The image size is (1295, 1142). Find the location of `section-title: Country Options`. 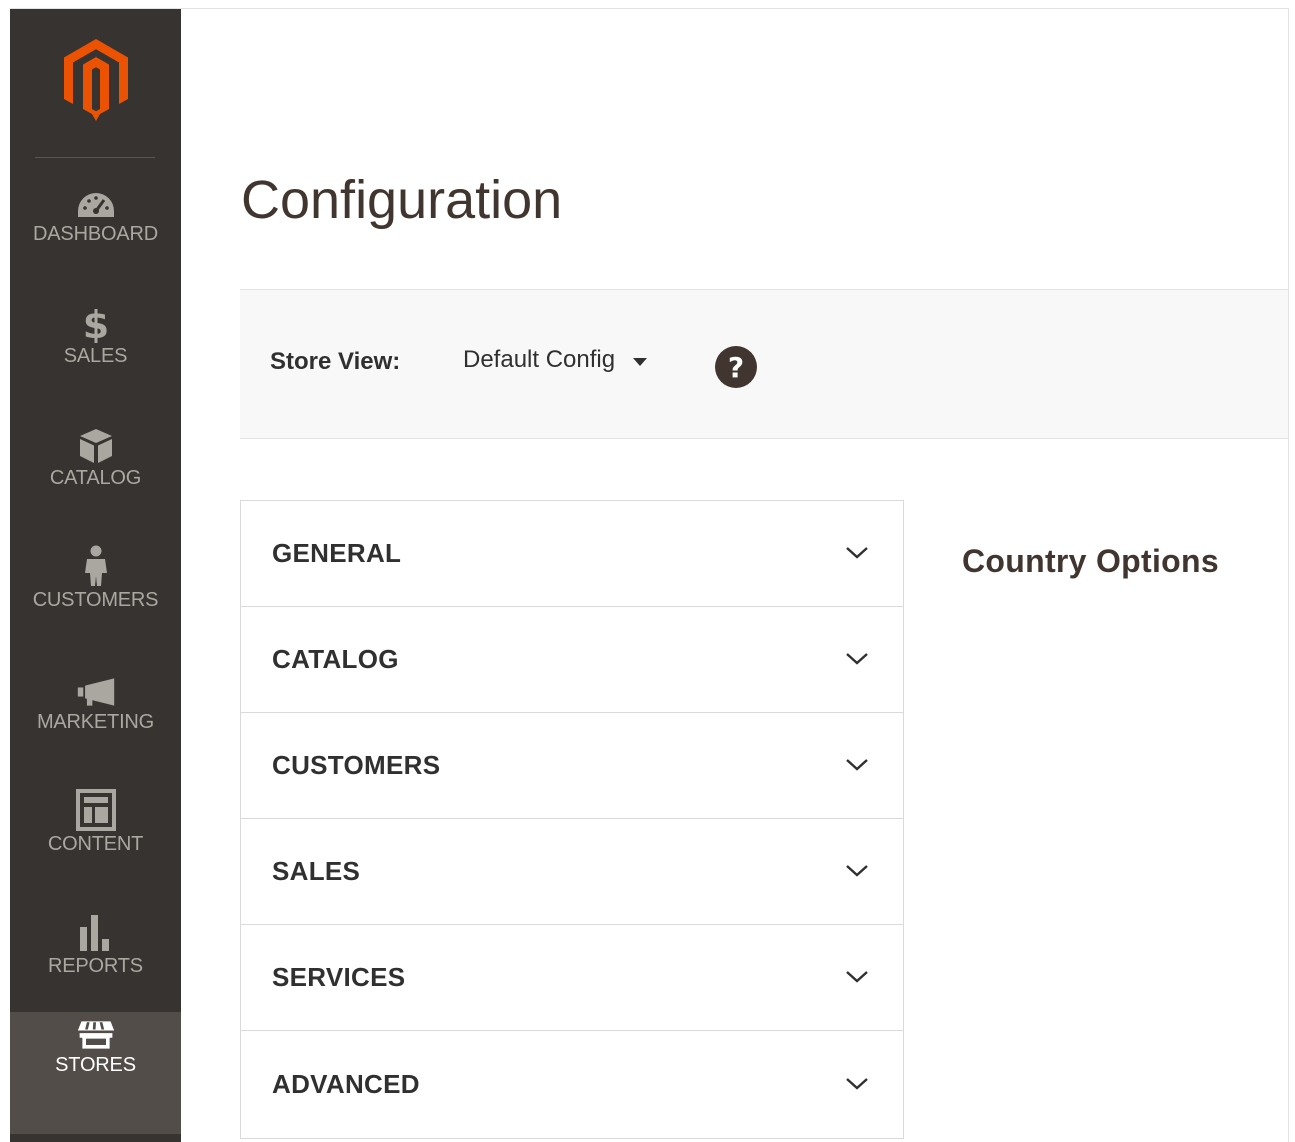

section-title: Country Options is located at coordinates (1090, 561).